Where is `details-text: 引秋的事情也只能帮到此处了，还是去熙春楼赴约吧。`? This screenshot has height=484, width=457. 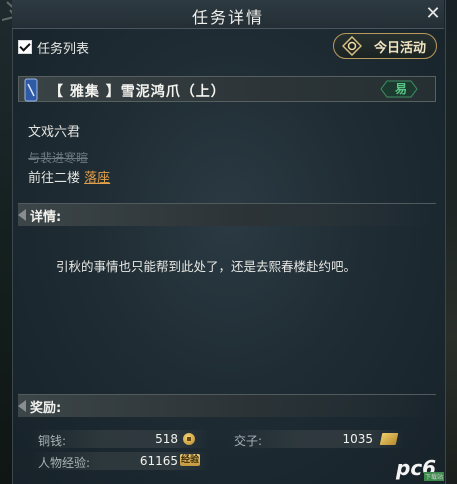 details-text: 引秋的事情也只能帮到此处了，还是去熙春楼赴约吧。 is located at coordinates (206, 266).